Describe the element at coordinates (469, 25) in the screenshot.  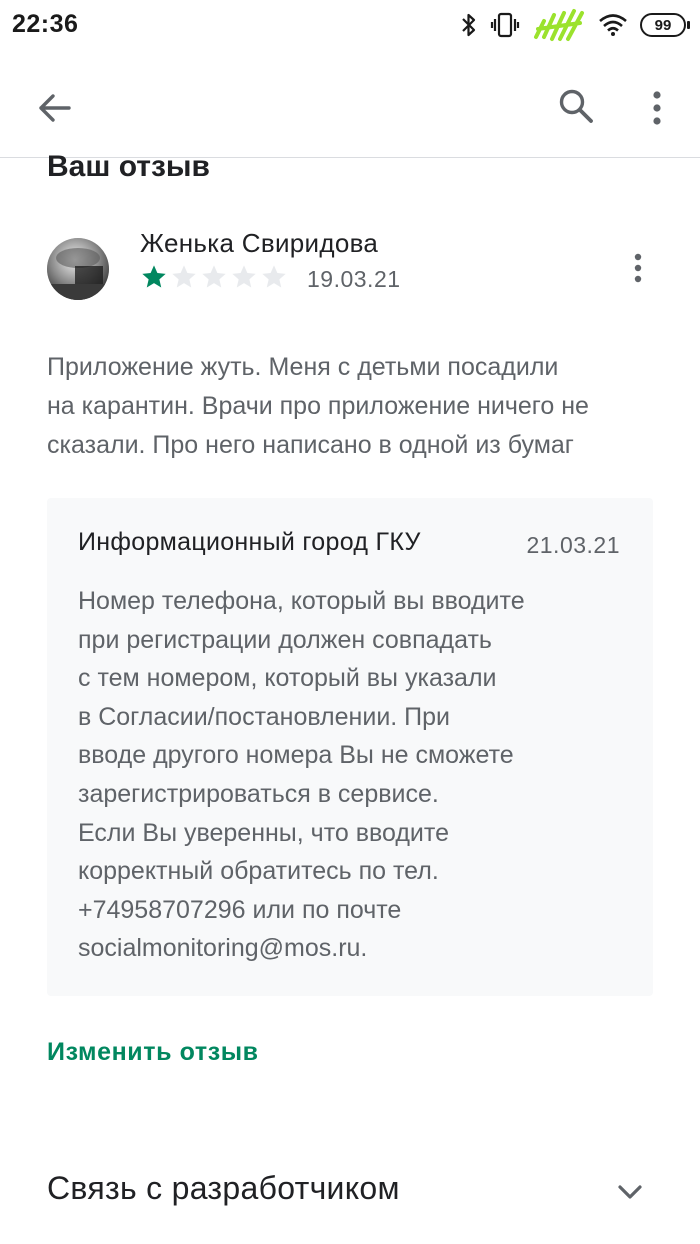
I see `bluetooth-icon` at that location.